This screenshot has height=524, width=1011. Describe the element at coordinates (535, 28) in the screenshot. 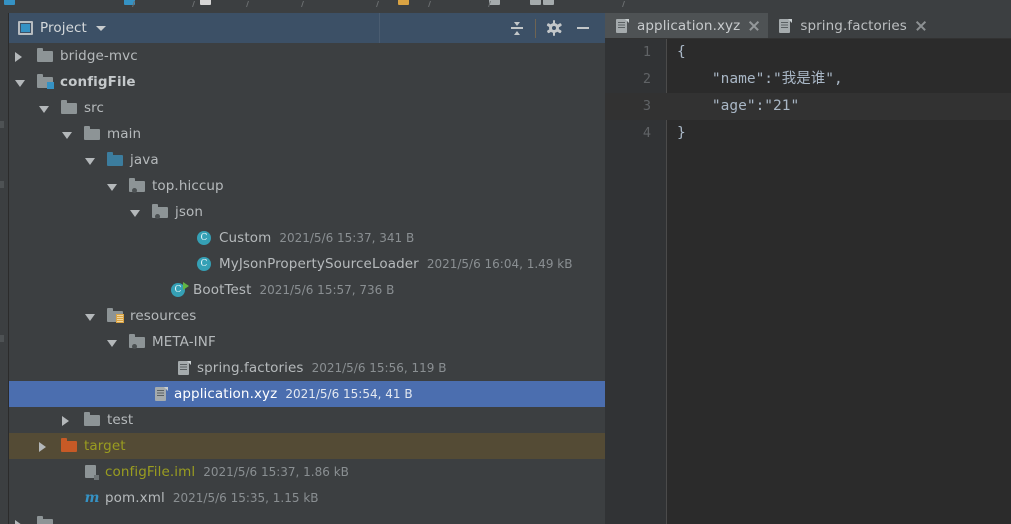

I see `toolbar-divider` at that location.